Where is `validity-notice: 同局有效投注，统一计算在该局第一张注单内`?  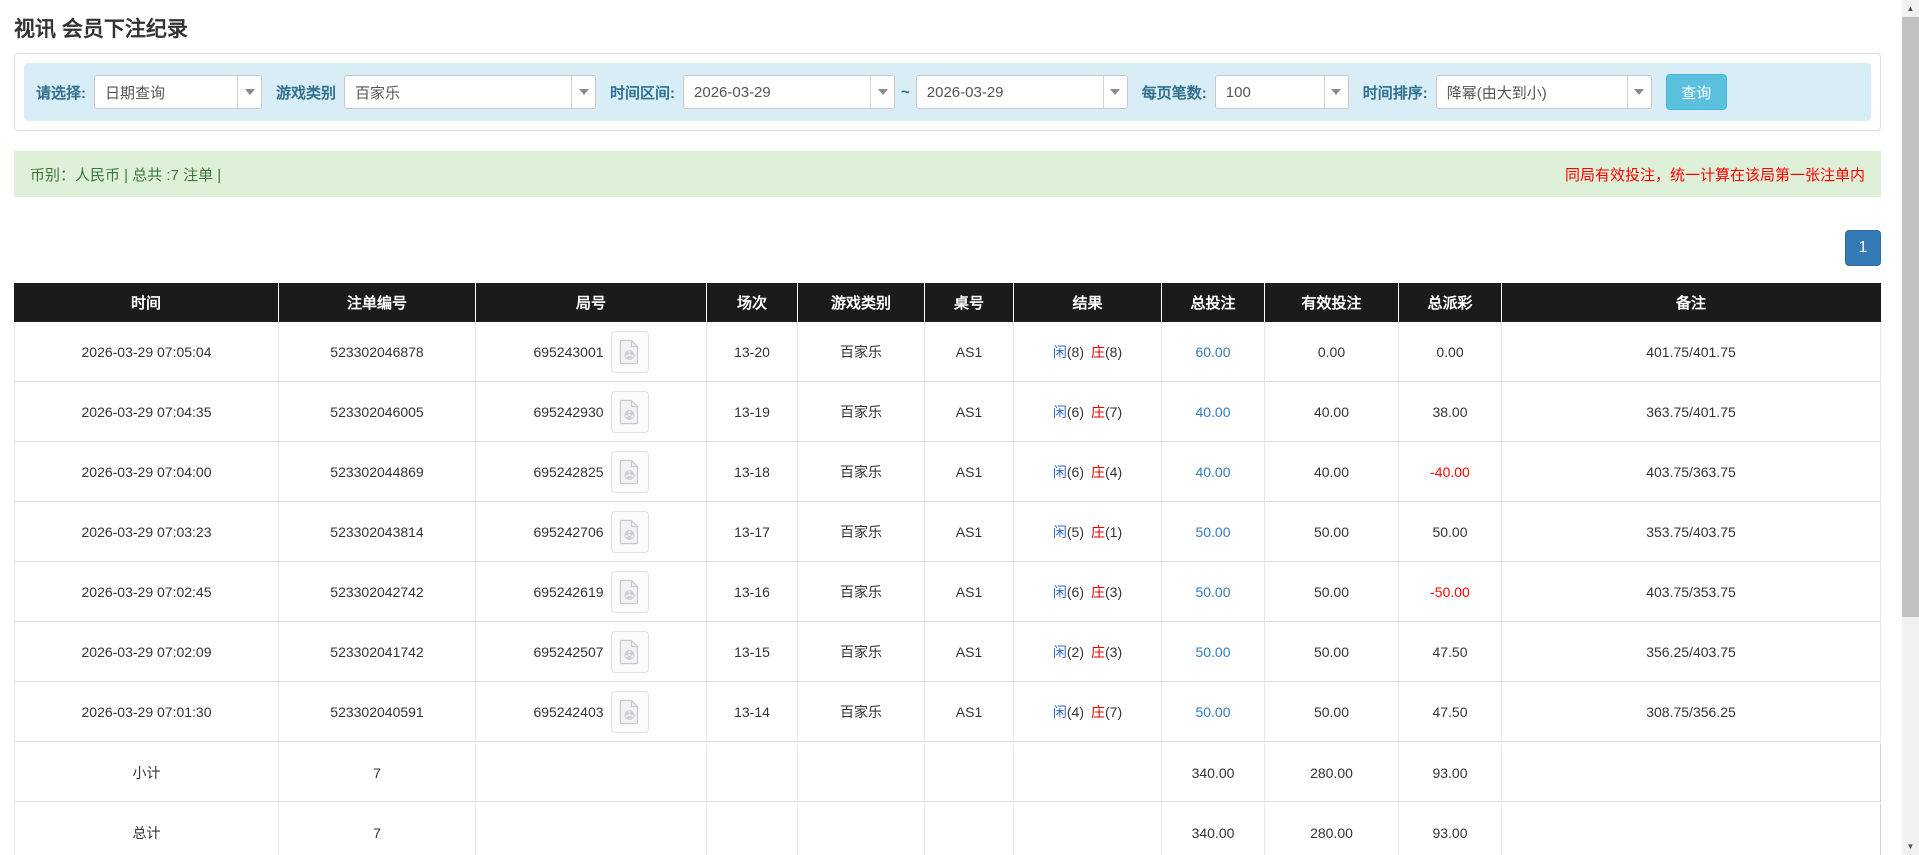
validity-notice: 同局有效投注，统一计算在该局第一张注单内 is located at coordinates (1714, 175).